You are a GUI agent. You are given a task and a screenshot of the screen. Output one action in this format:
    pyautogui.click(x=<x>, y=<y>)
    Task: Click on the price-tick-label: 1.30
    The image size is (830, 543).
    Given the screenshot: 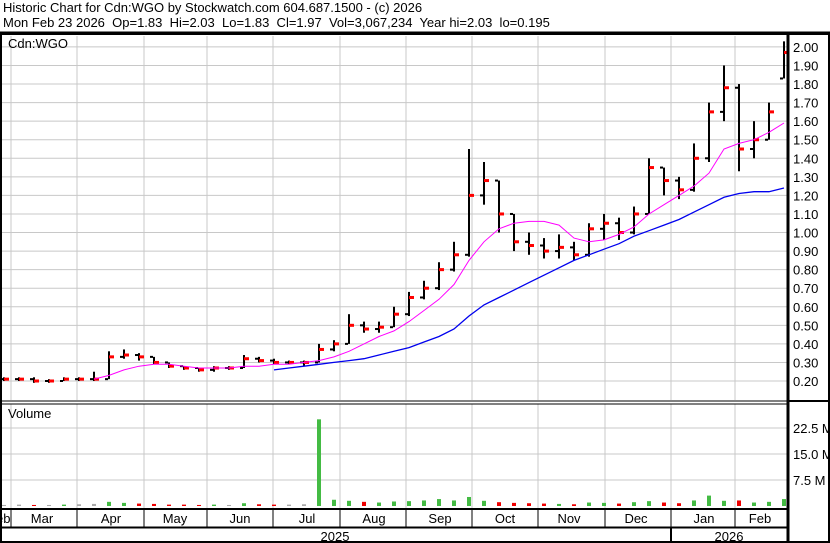 What is the action you would take?
    pyautogui.click(x=805, y=177)
    